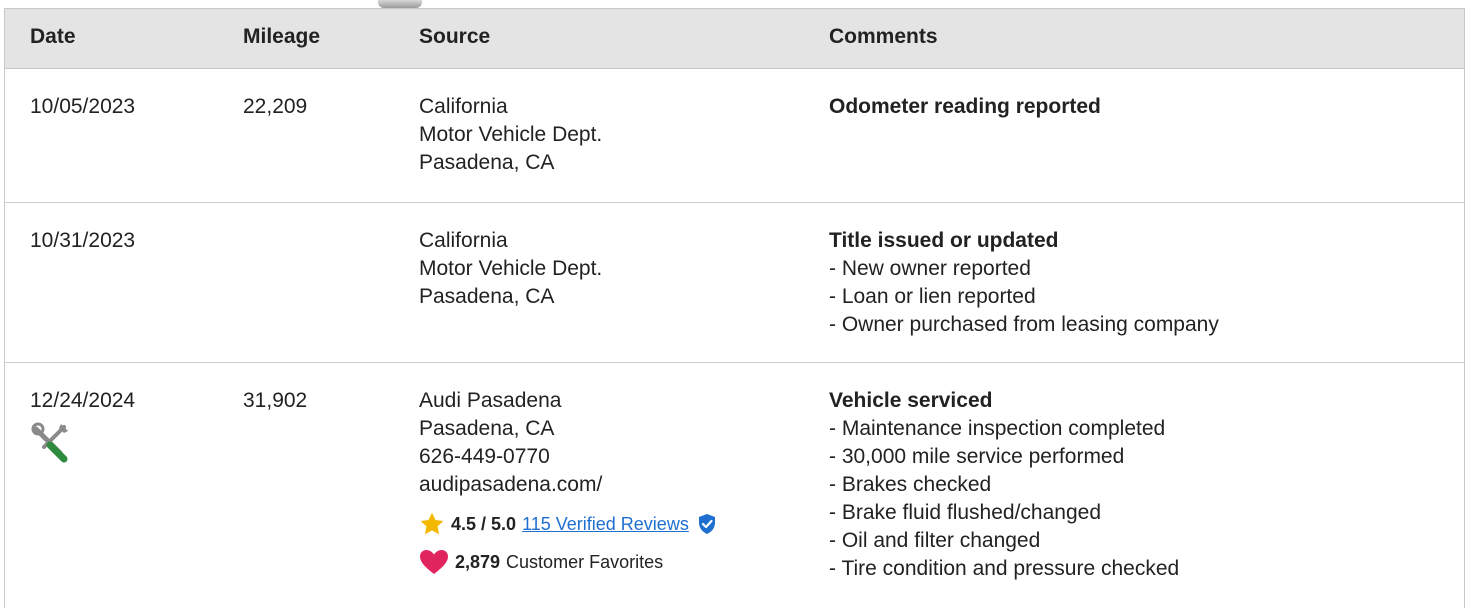 The height and width of the screenshot is (609, 1471). I want to click on header-source: Source, so click(455, 36).